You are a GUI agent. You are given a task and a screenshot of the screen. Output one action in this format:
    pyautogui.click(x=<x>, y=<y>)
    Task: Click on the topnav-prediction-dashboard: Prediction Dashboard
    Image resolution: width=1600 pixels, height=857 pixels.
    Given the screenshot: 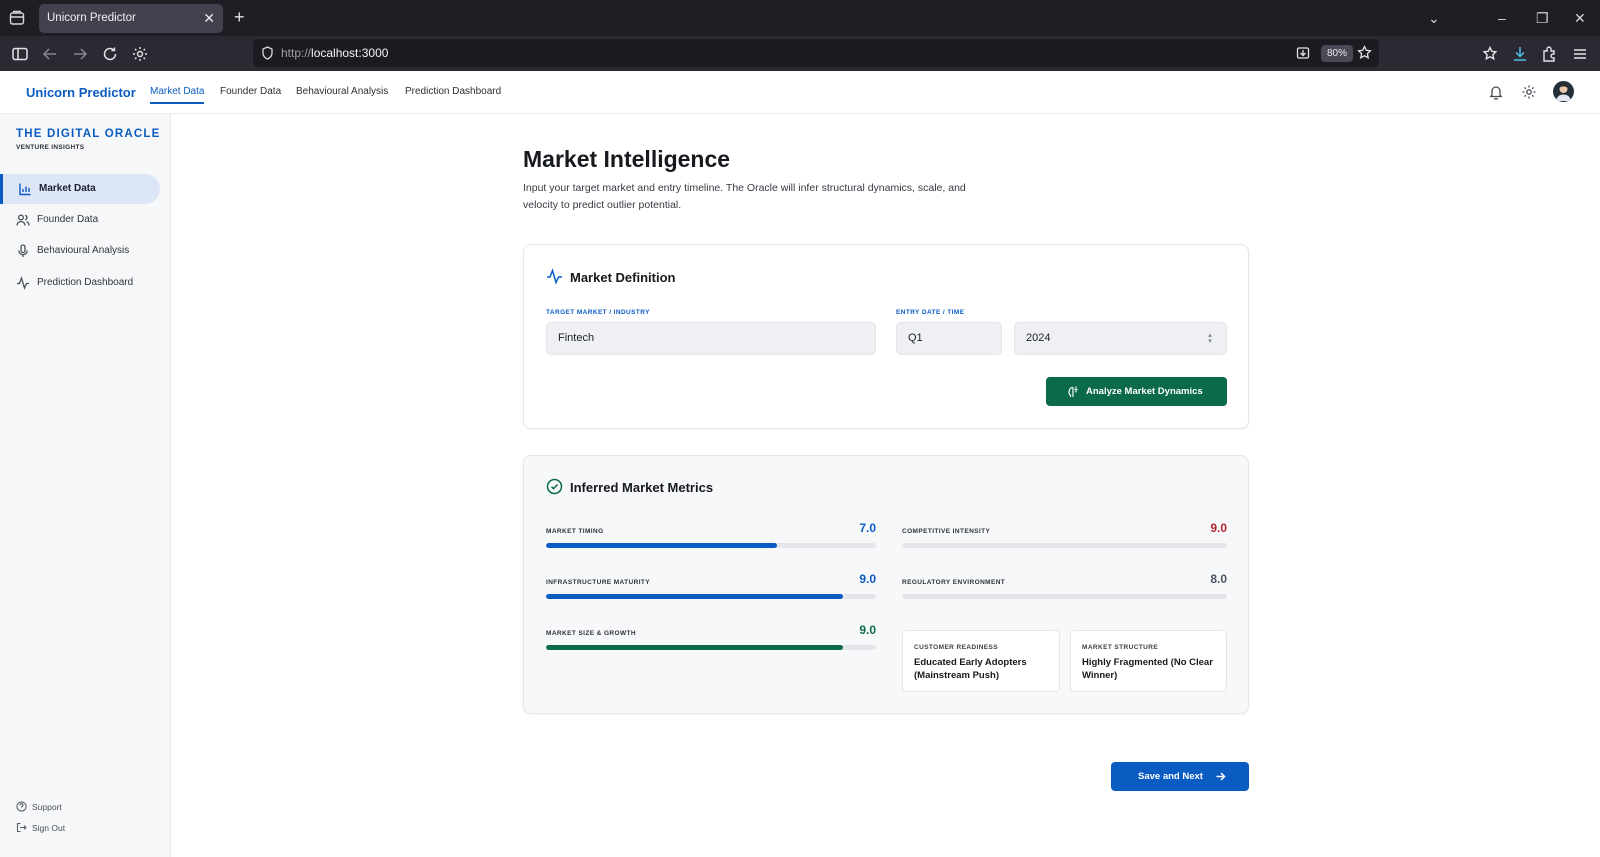 What is the action you would take?
    pyautogui.click(x=453, y=91)
    